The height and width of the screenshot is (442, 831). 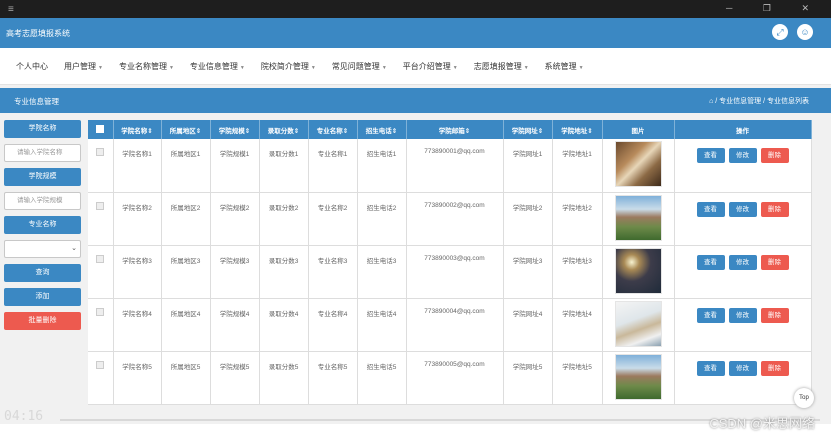 What do you see at coordinates (638, 217) in the screenshot?
I see `campus-photo` at bounding box center [638, 217].